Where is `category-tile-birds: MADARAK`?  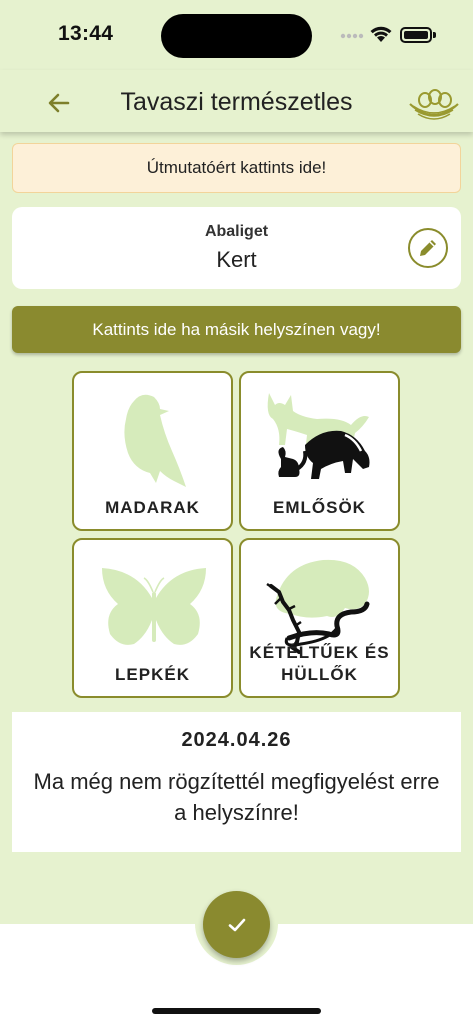 category-tile-birds: MADARAK is located at coordinates (152, 451).